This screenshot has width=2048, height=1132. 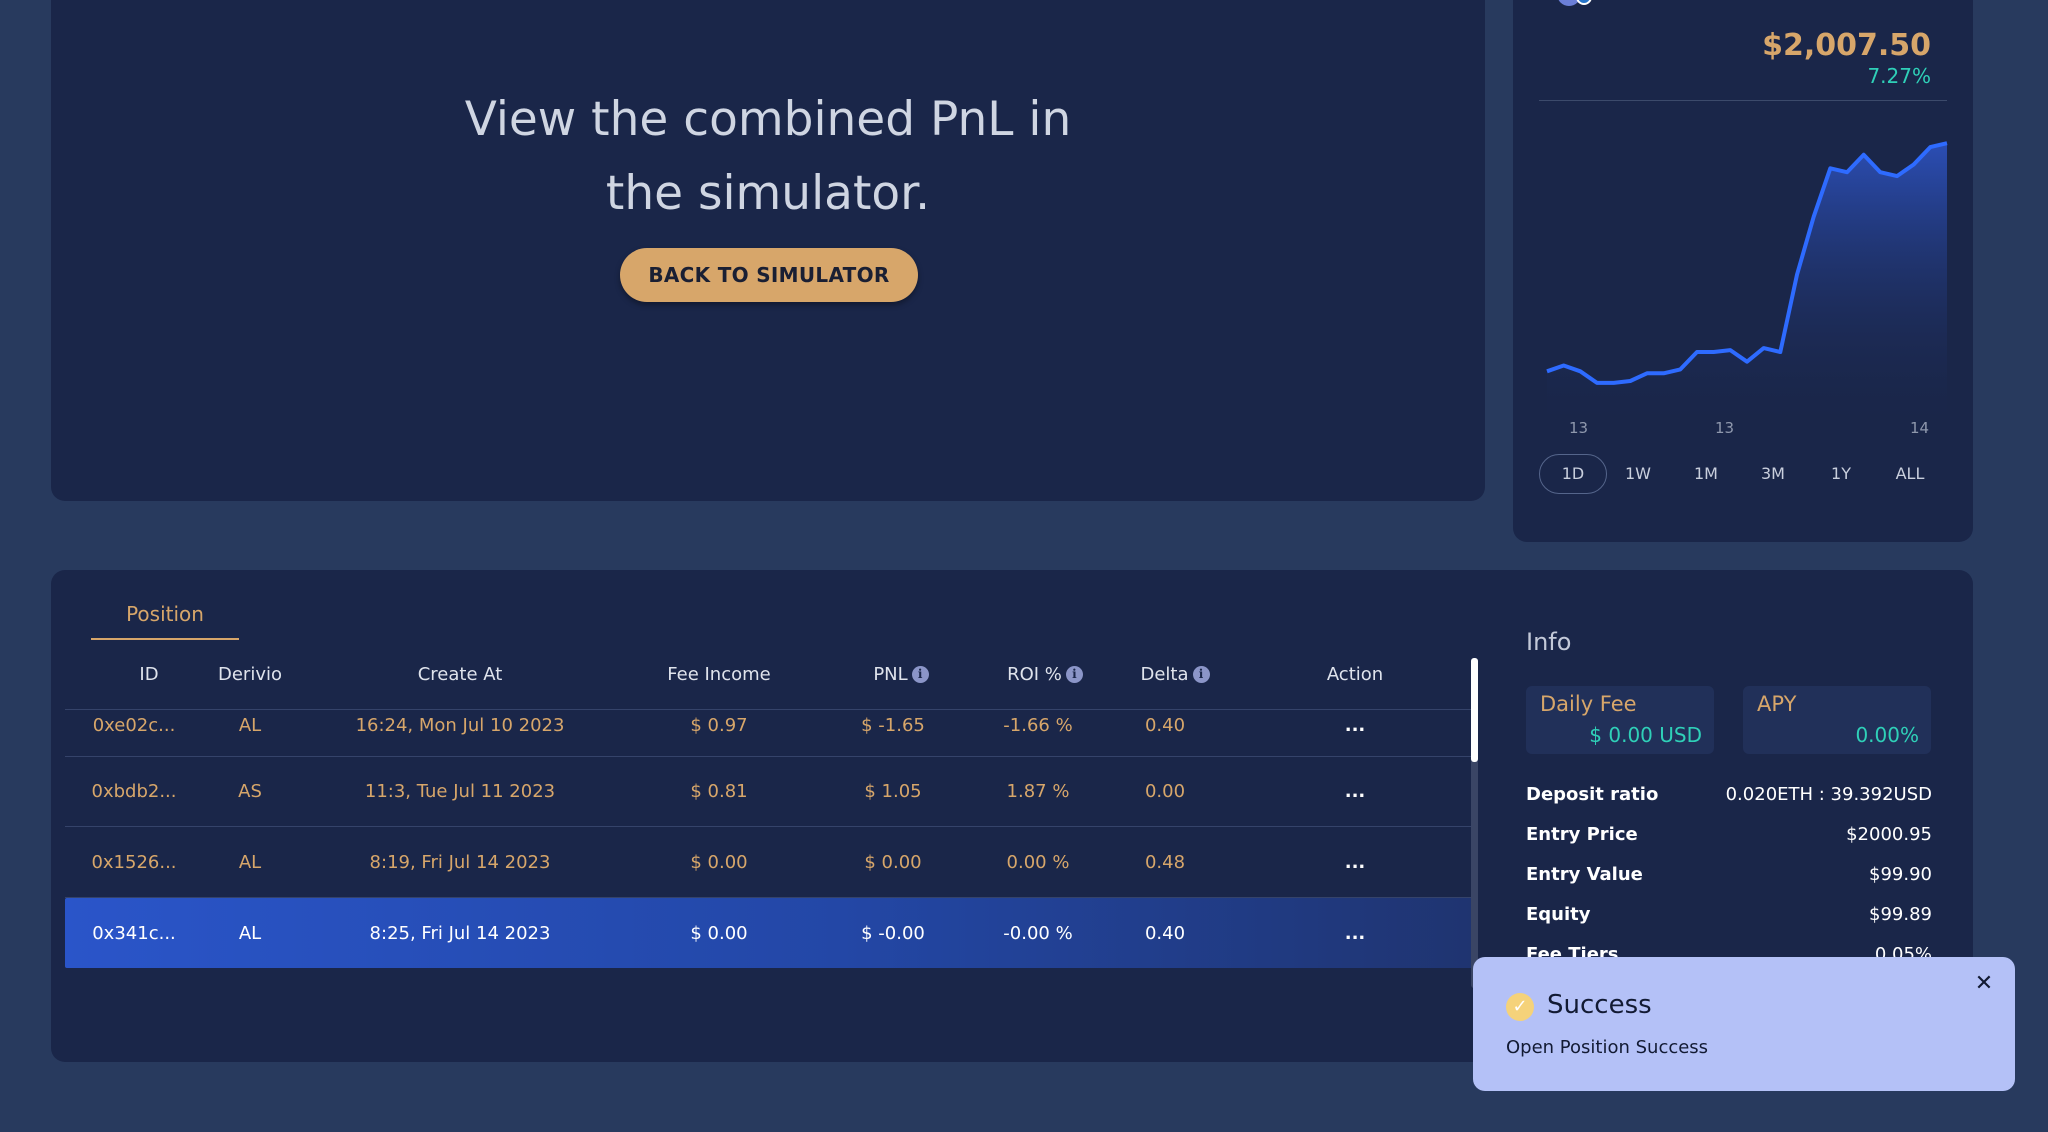 I want to click on cell-roi: -0.00 %, so click(x=1038, y=933).